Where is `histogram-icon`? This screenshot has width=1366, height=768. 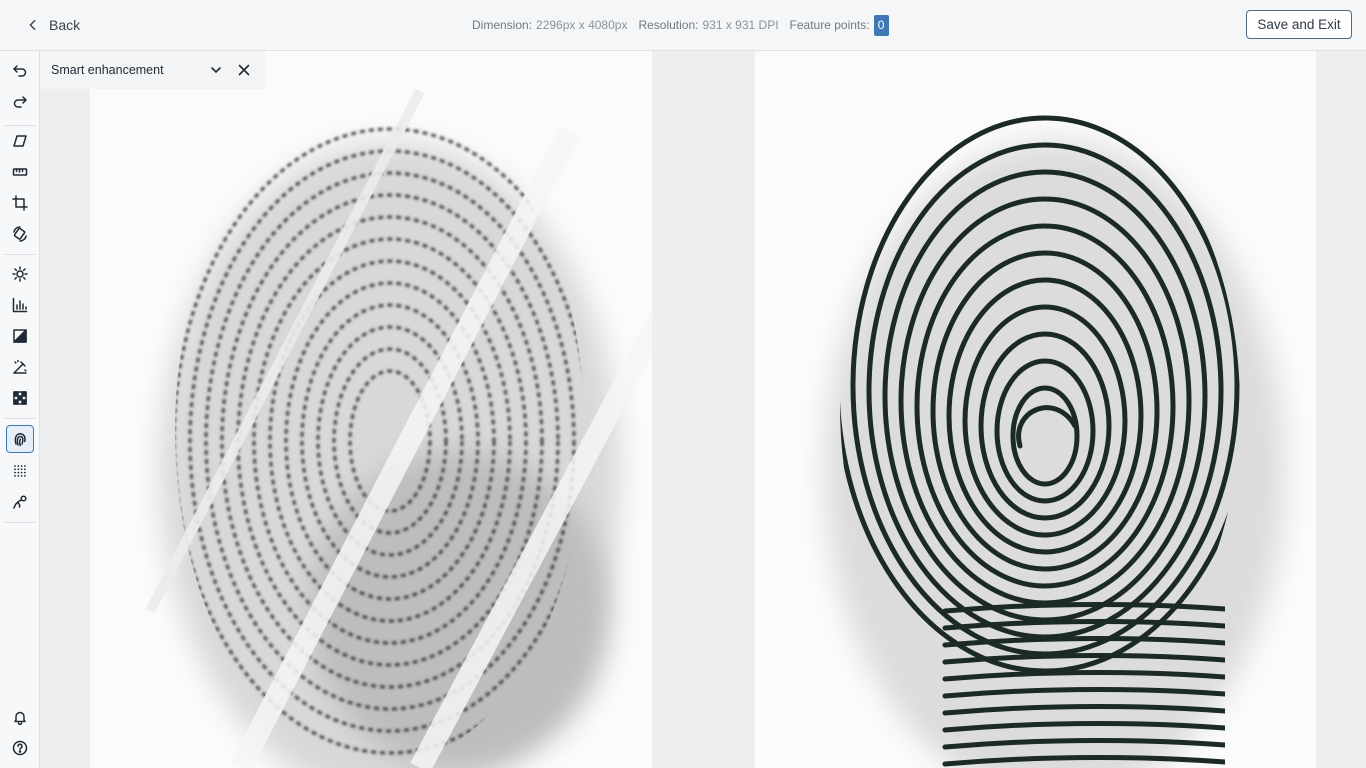 histogram-icon is located at coordinates (20, 305).